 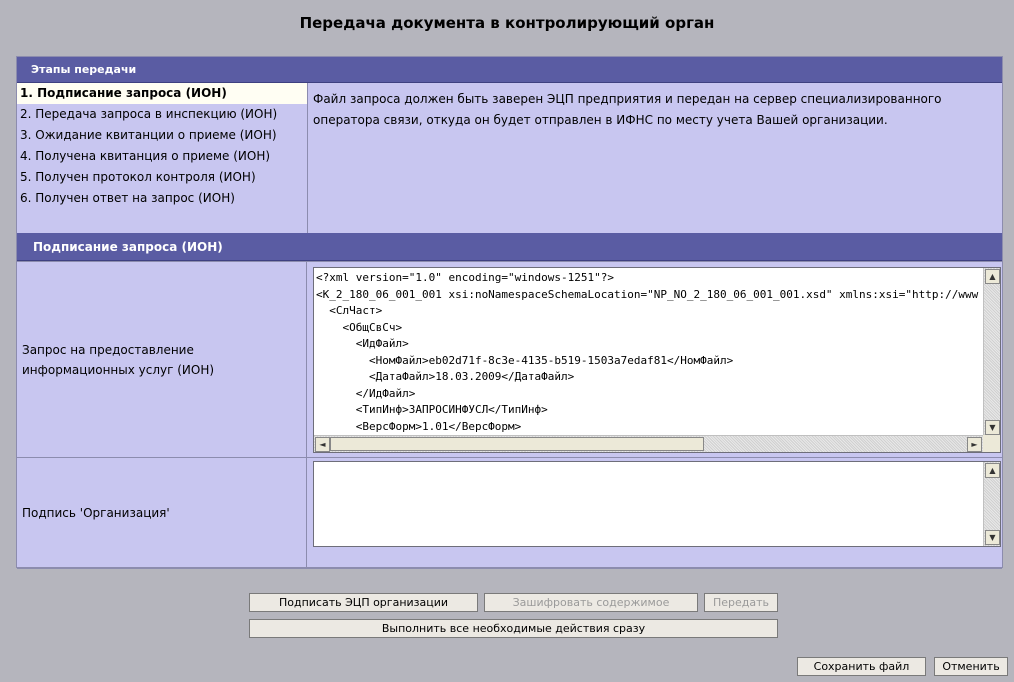 I want to click on send-button: Передать, so click(x=741, y=602).